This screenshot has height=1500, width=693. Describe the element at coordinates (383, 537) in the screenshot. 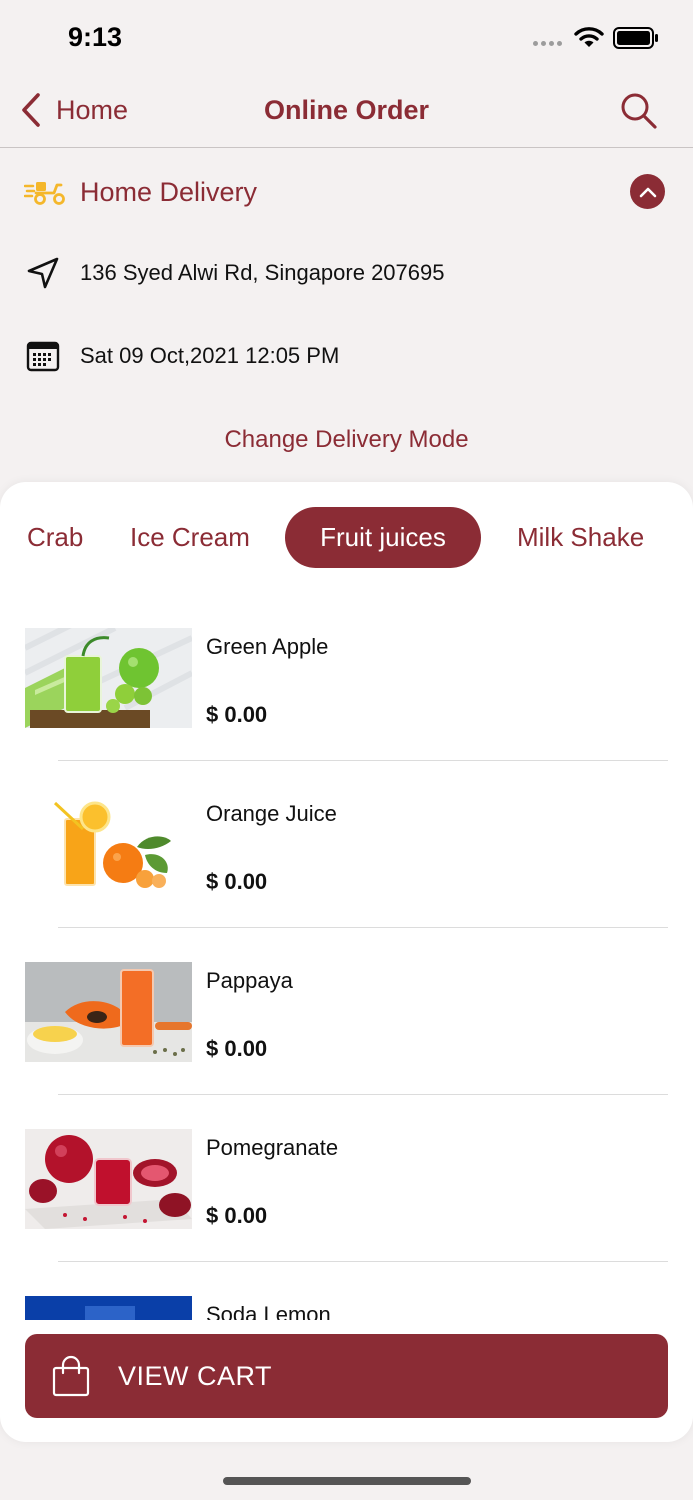

I see `tab-fruit-juices: Fruit juices` at that location.